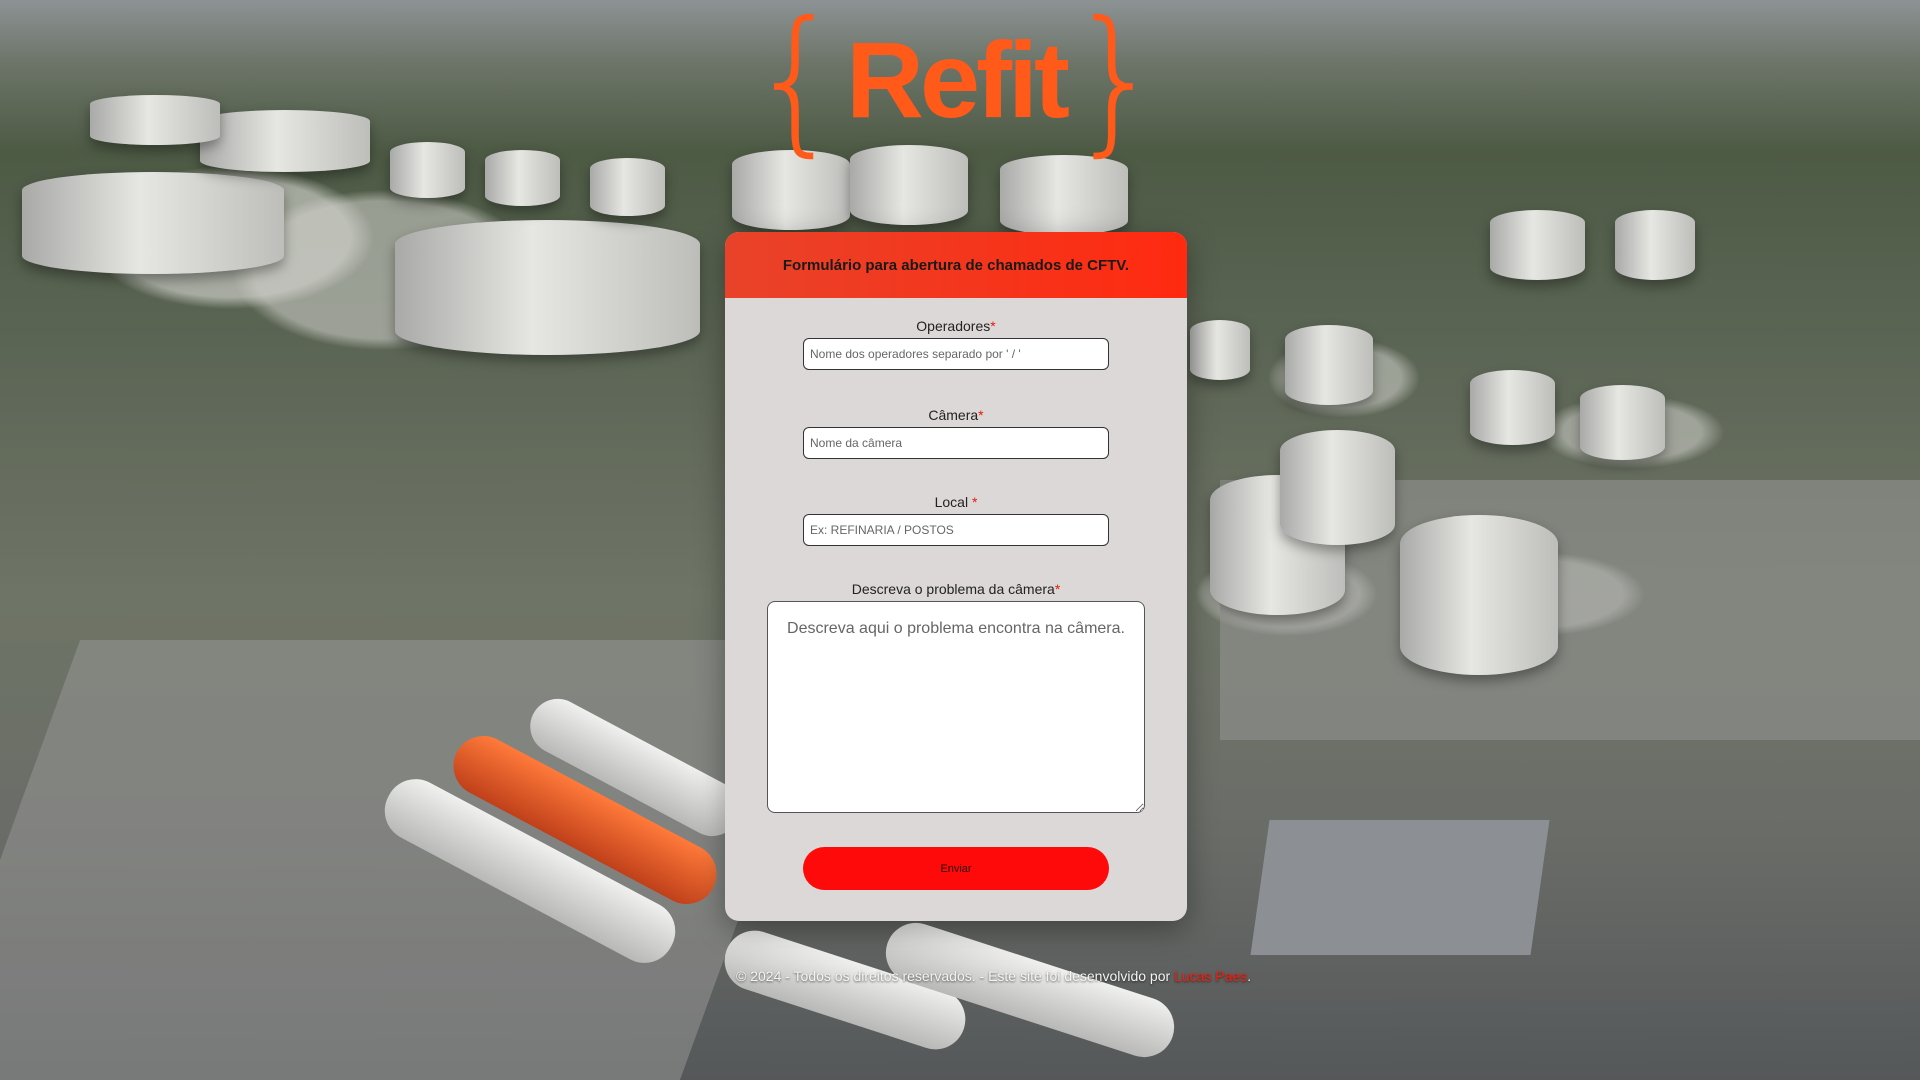  What do you see at coordinates (956, 443) in the screenshot?
I see `camera-input` at bounding box center [956, 443].